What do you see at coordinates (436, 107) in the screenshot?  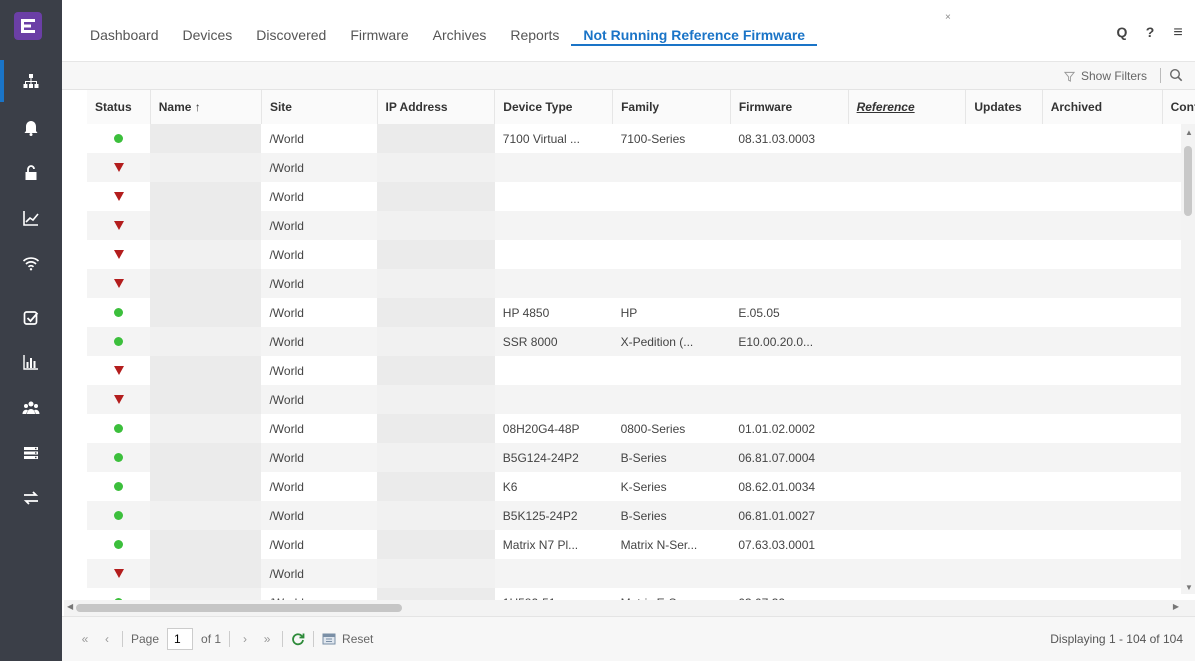 I see `col-ip-address-header: IP Address` at bounding box center [436, 107].